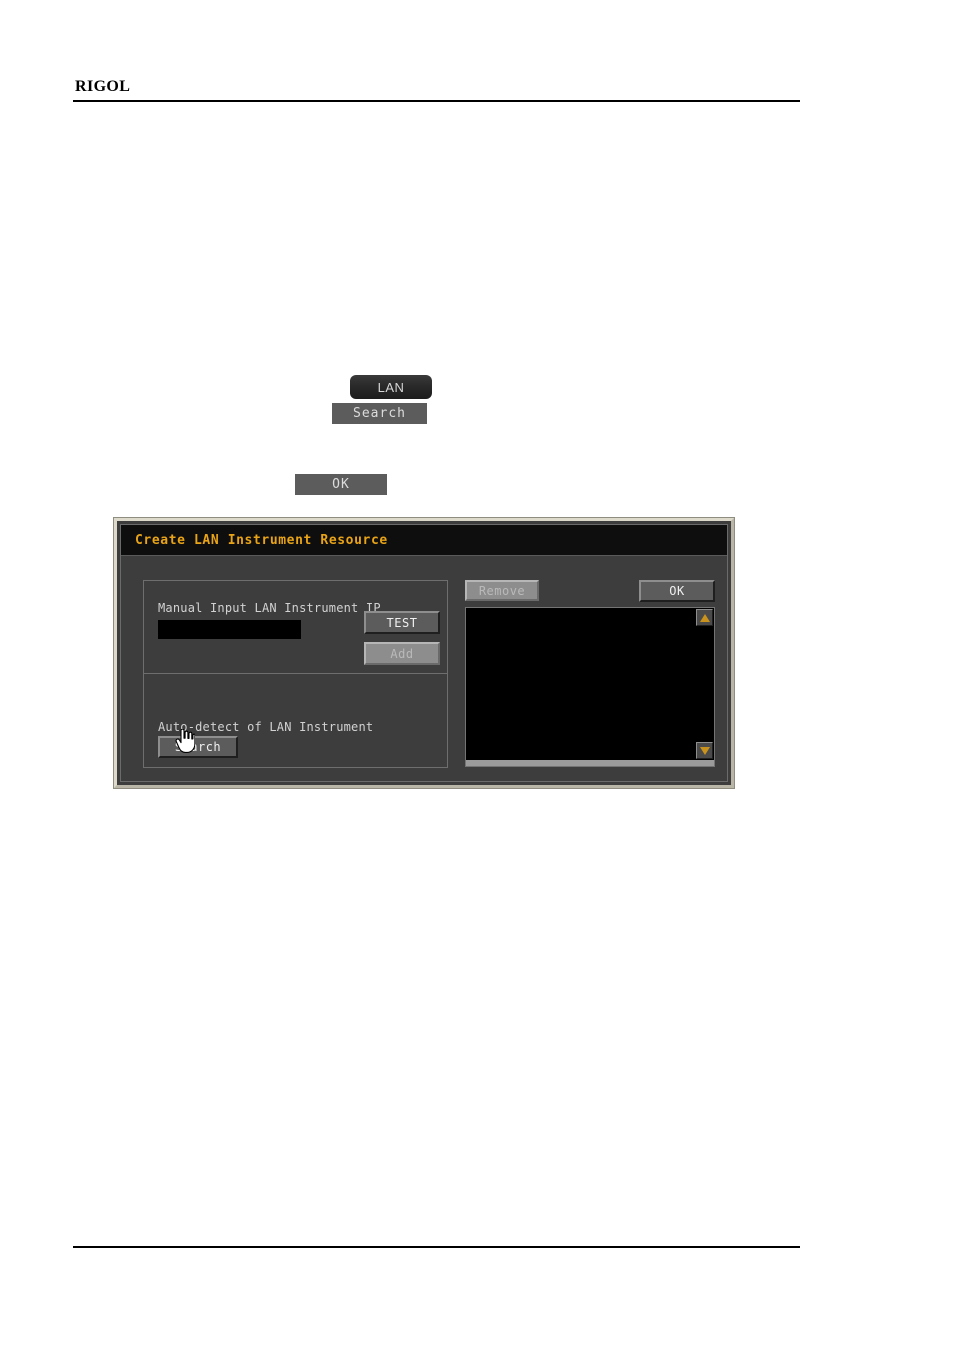 This screenshot has height=1348, width=954. Describe the element at coordinates (391, 387) in the screenshot. I see `lan-key-graphic: LAN` at that location.